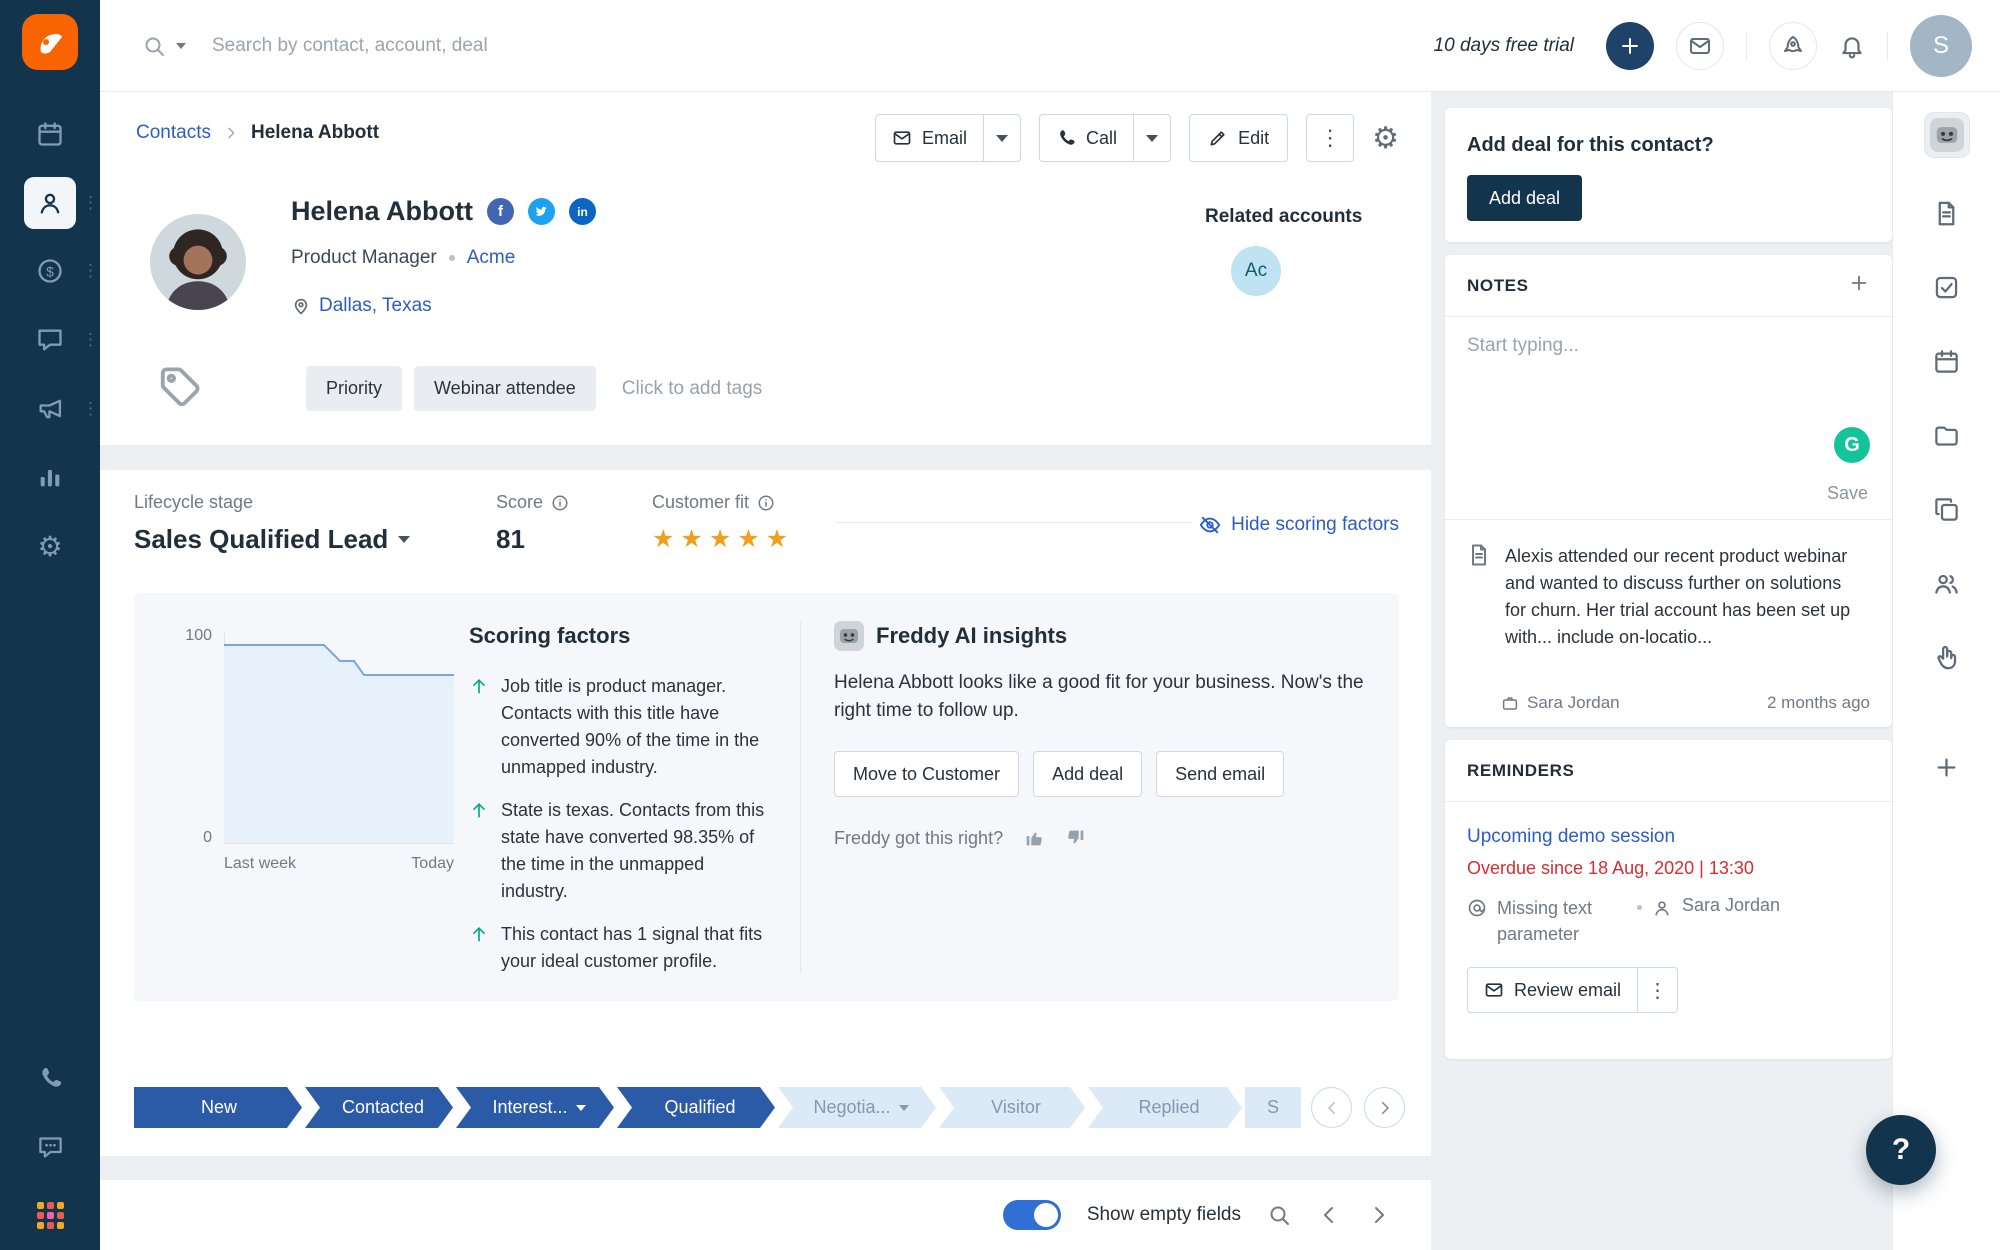 The image size is (2000, 1250). I want to click on add-deal-card: Add deal for this contact? Add deal, so click(1668, 175).